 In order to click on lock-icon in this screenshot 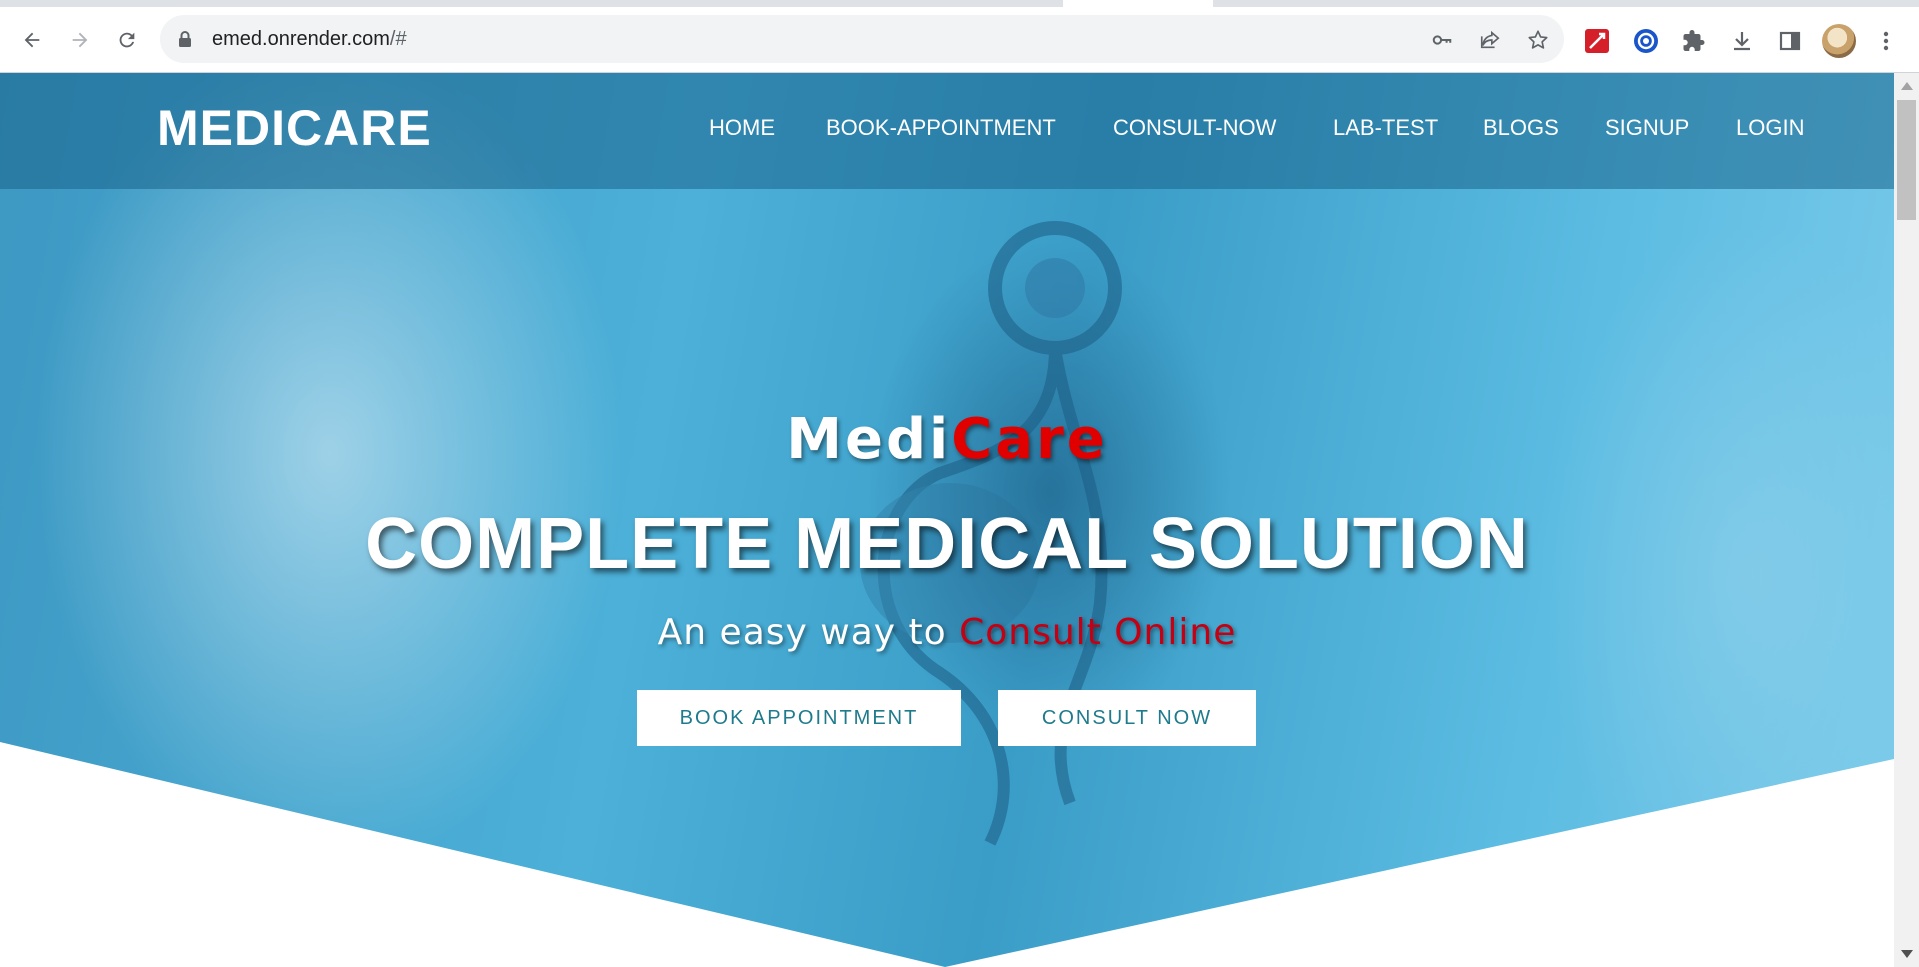, I will do `click(185, 41)`.